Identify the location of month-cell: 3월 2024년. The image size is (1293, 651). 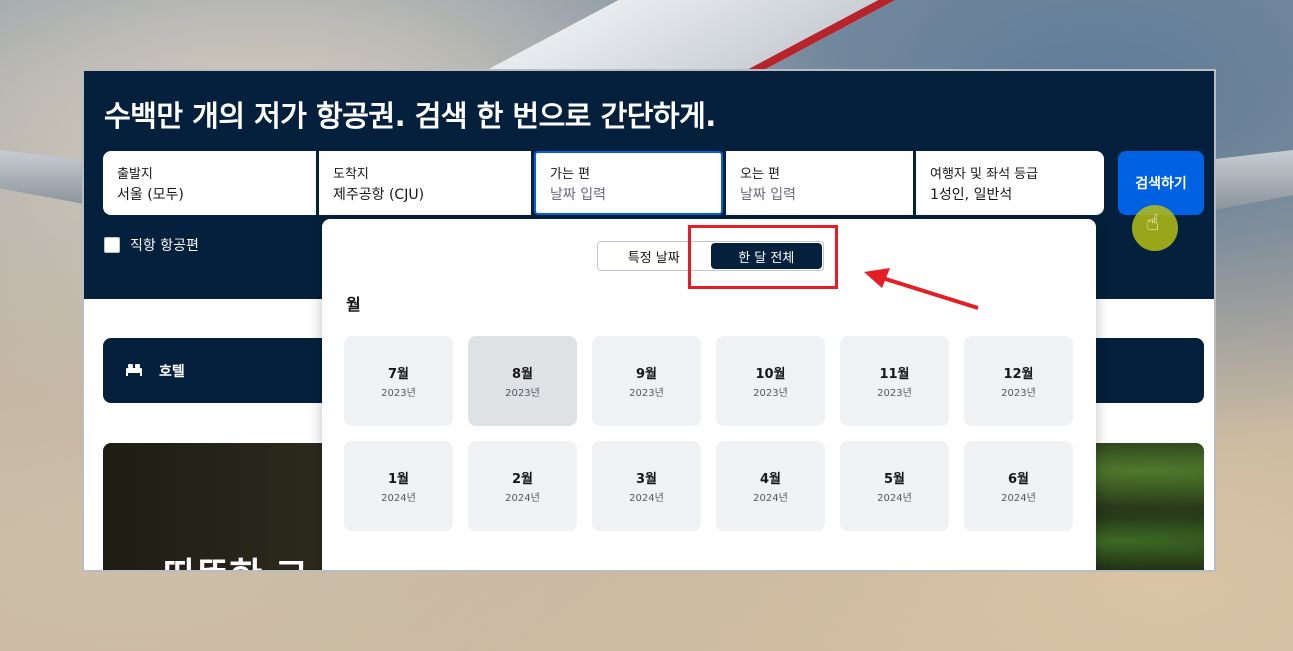
(646, 486).